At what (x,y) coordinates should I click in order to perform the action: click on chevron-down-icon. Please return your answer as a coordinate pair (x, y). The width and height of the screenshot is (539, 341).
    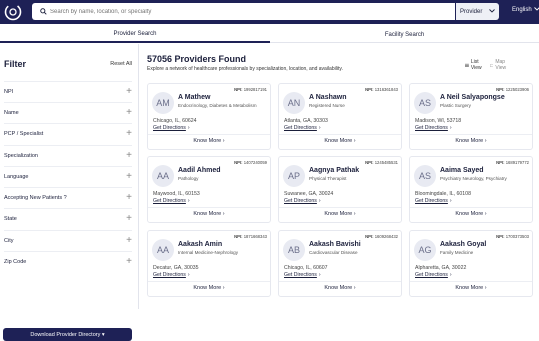
    Looking at the image, I should click on (536, 10).